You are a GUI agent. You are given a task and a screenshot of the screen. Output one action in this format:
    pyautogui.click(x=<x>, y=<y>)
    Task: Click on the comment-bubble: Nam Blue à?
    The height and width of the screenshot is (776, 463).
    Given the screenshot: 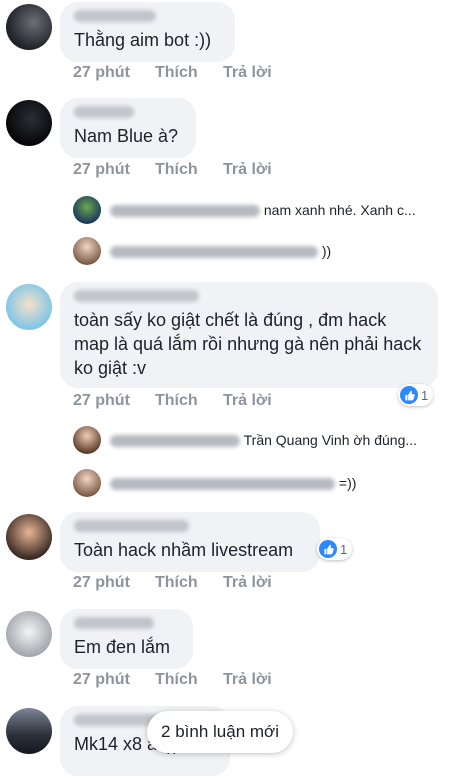 What is the action you would take?
    pyautogui.click(x=128, y=128)
    